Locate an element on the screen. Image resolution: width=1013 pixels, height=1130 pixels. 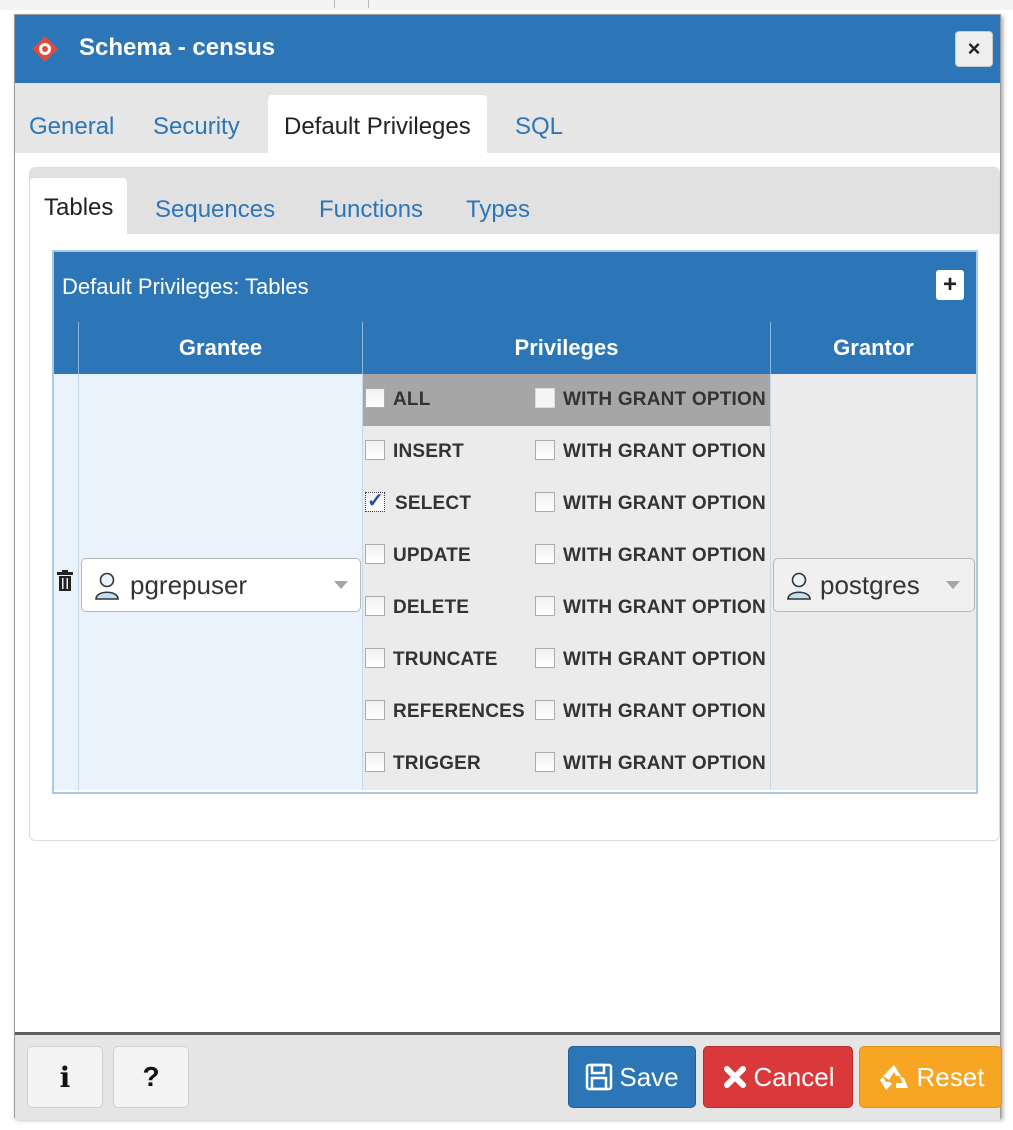
close-button: × is located at coordinates (974, 49).